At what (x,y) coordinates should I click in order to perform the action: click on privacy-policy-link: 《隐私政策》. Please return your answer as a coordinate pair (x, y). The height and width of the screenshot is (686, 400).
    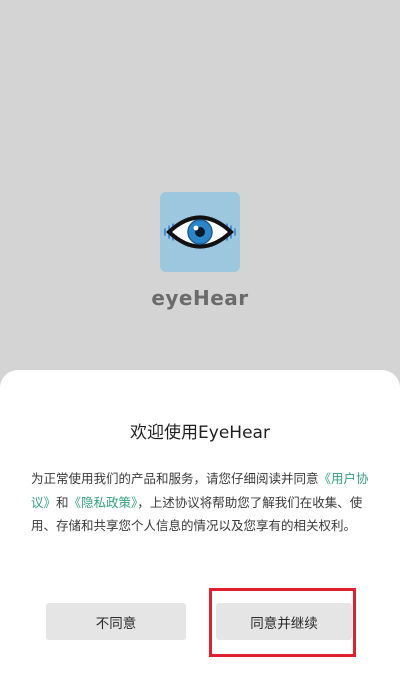
    Looking at the image, I should click on (103, 502).